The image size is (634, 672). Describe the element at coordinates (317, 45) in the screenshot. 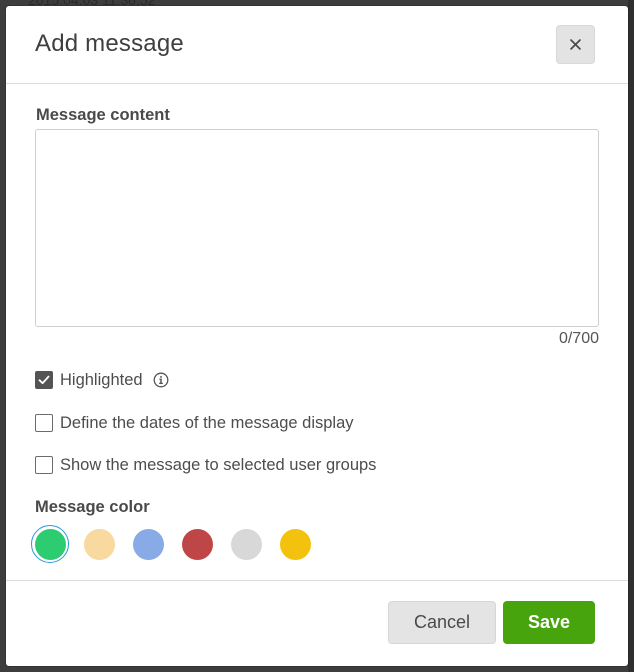

I see `dialog-header: Add message` at that location.